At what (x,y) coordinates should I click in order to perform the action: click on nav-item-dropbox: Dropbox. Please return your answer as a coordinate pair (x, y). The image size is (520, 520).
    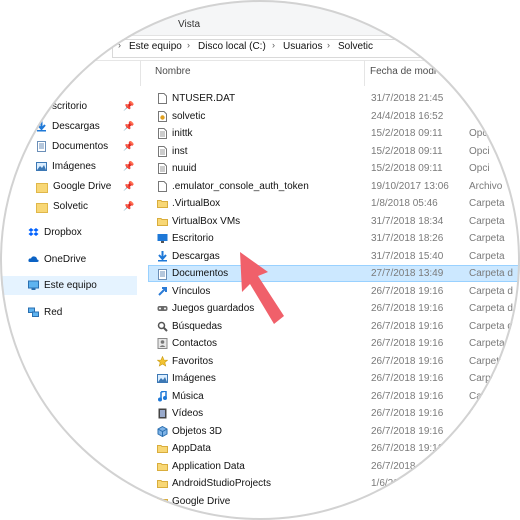
    Looking at the image, I should click on (55, 232).